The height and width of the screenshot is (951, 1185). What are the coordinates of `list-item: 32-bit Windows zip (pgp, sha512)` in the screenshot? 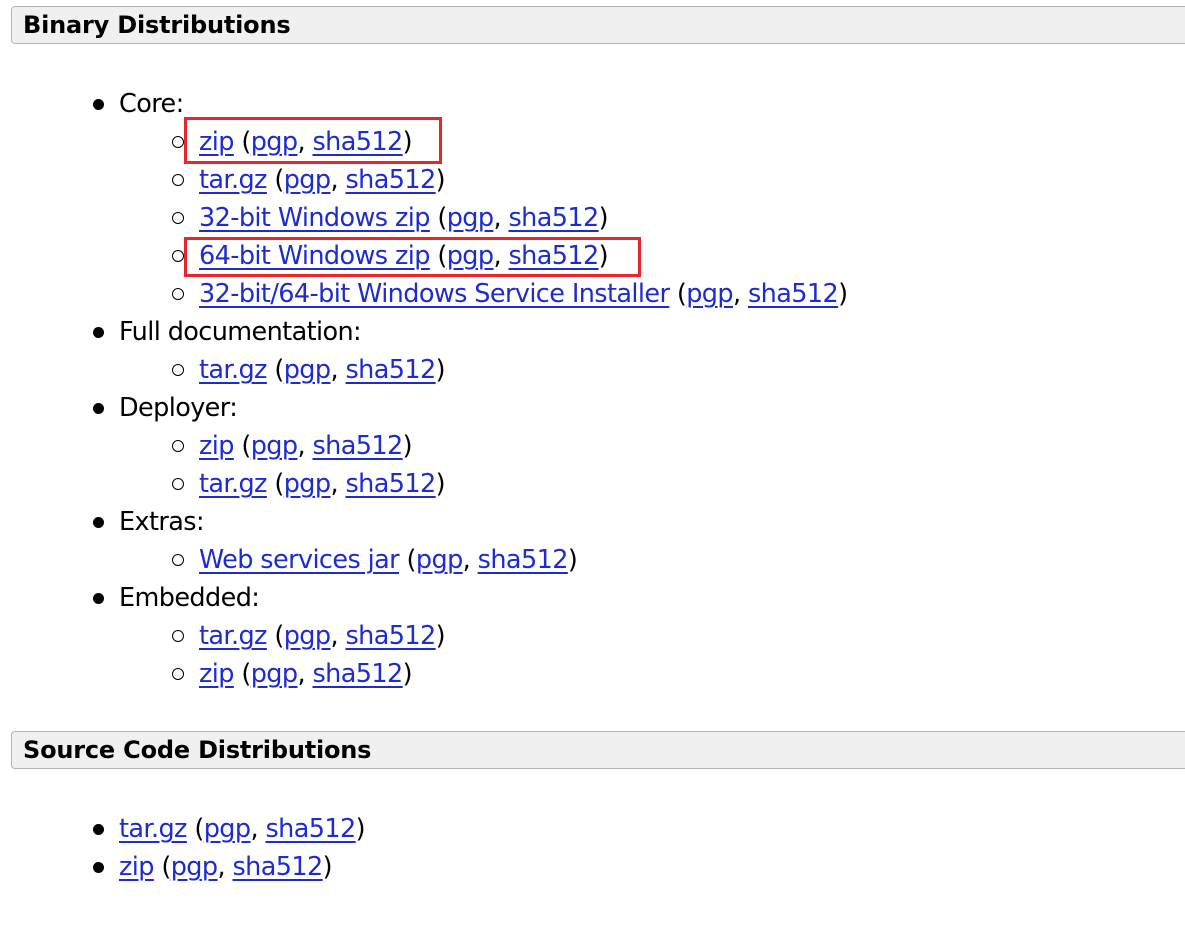 It's located at (390, 218).